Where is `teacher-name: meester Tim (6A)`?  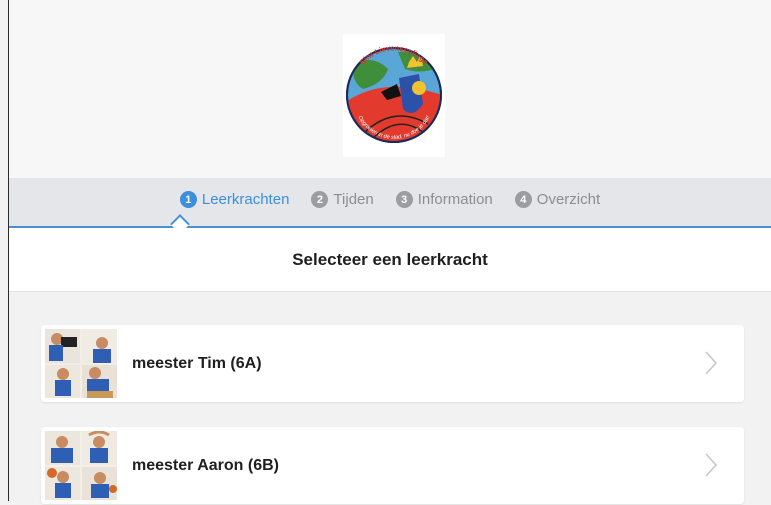
teacher-name: meester Tim (6A) is located at coordinates (197, 363).